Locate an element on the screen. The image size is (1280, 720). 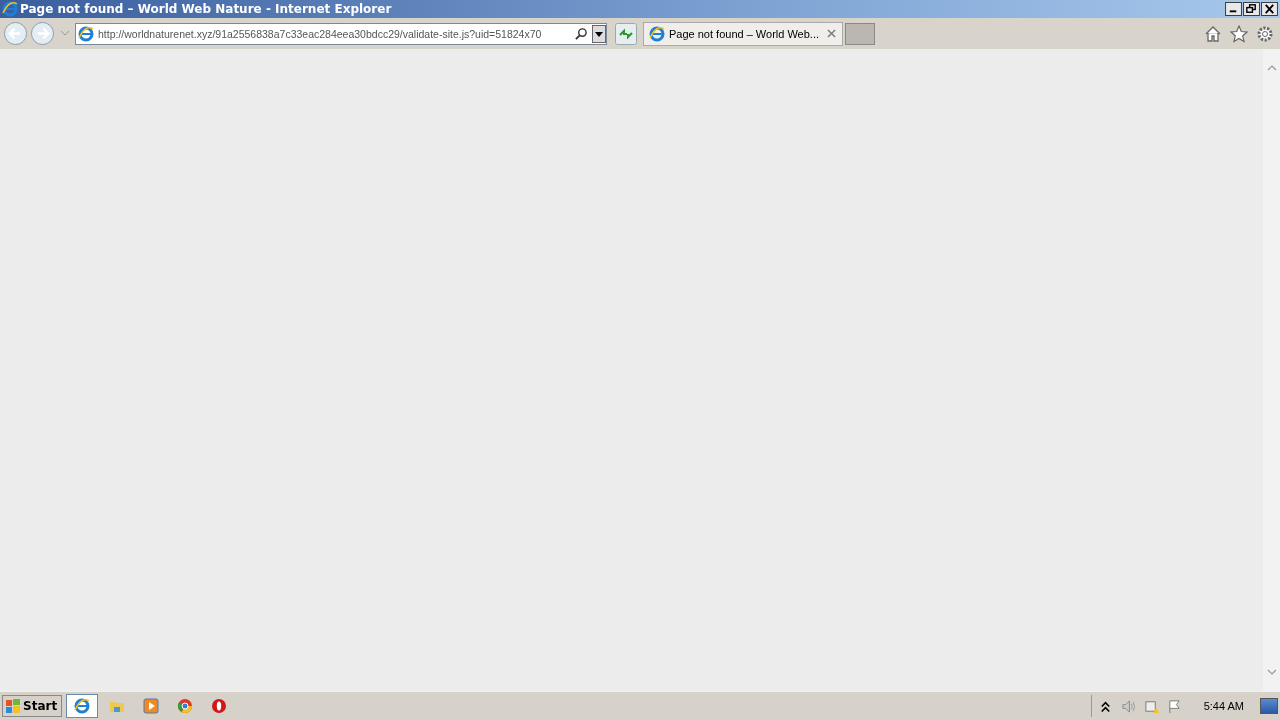
new-tab-button is located at coordinates (860, 33).